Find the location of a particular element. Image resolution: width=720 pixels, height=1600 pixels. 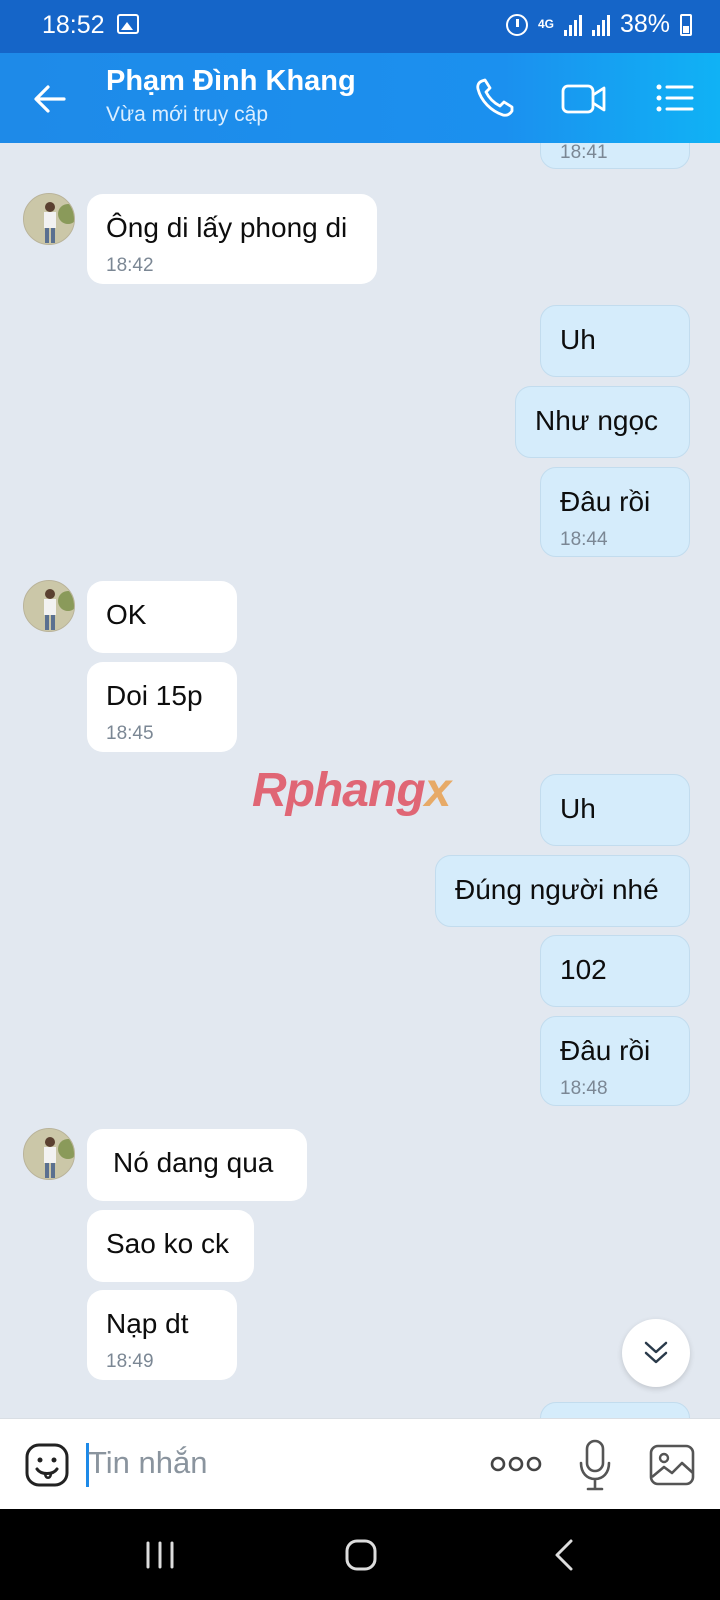

message-bubble-incoming: Sao ko ck is located at coordinates (170, 1246).